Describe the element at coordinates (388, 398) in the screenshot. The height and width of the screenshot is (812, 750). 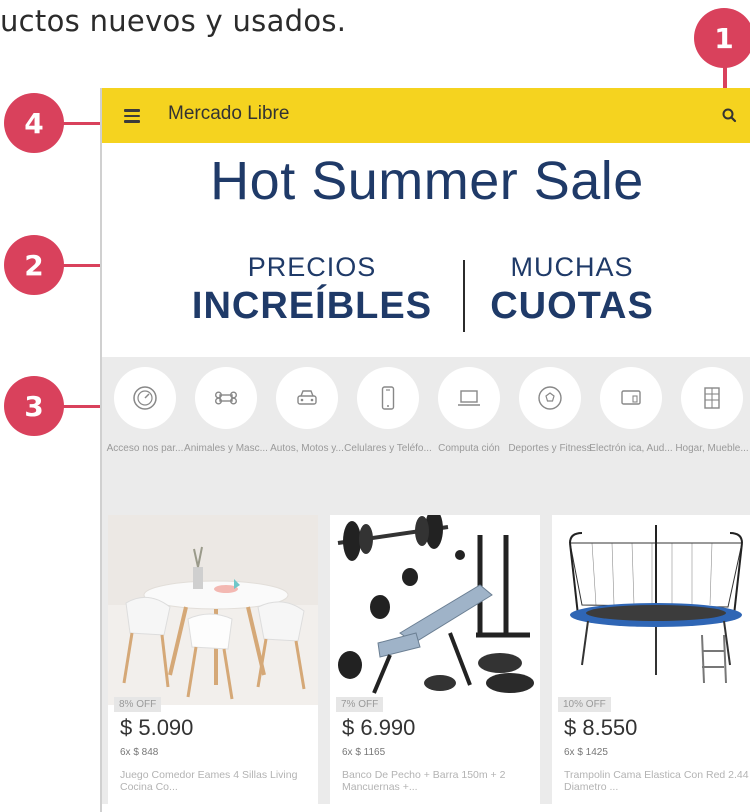
I see `phone-icon` at that location.